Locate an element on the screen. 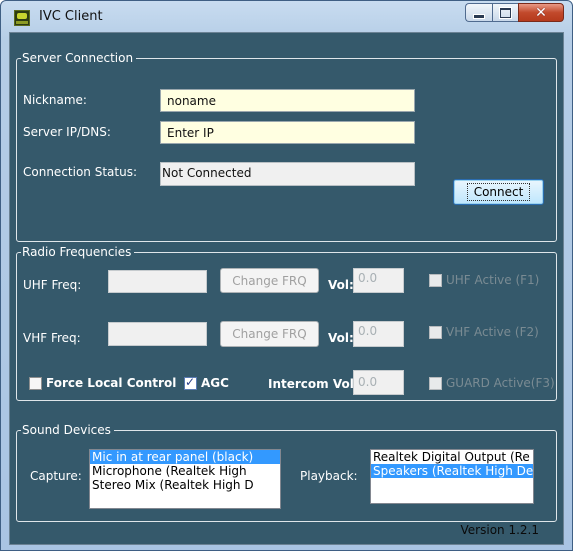  agc-checkbox is located at coordinates (190, 382).